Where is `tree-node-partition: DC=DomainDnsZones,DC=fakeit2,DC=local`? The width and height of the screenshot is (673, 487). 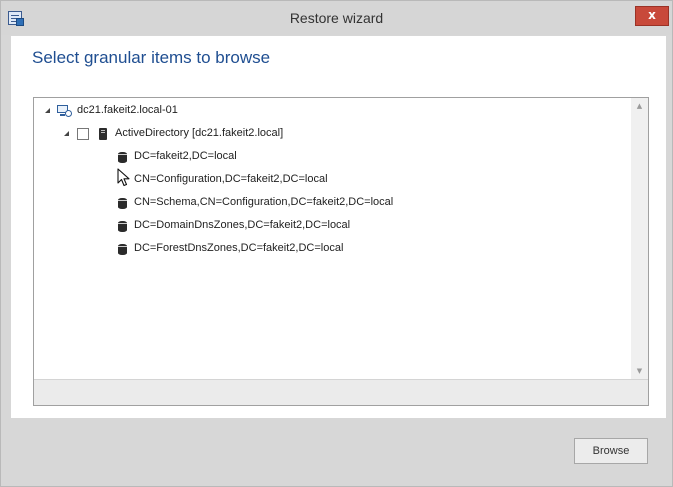
tree-node-partition: DC=DomainDnsZones,DC=fakeit2,DC=local is located at coordinates (278, 227).